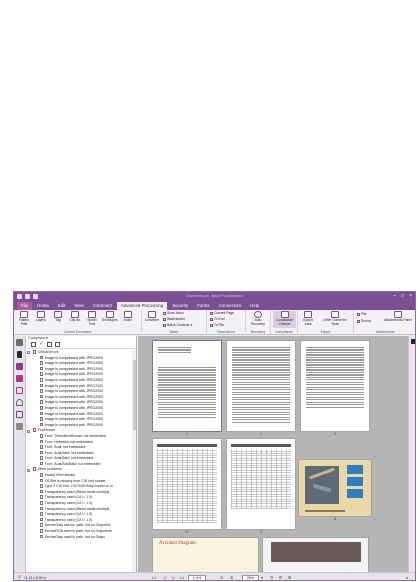 The image size is (420, 582). What do you see at coordinates (49, 344) in the screenshot?
I see `verify-icon` at bounding box center [49, 344].